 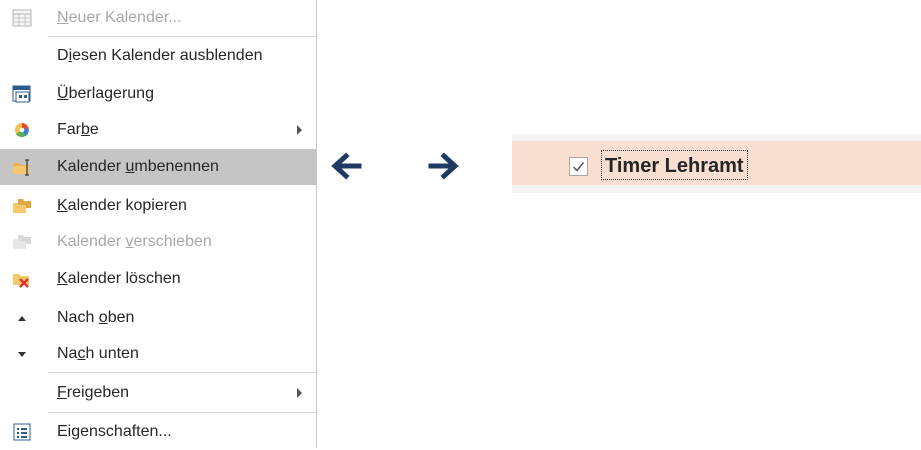 What do you see at coordinates (674, 165) in the screenshot?
I see `calendar-name-edit: Timer Lehramt` at bounding box center [674, 165].